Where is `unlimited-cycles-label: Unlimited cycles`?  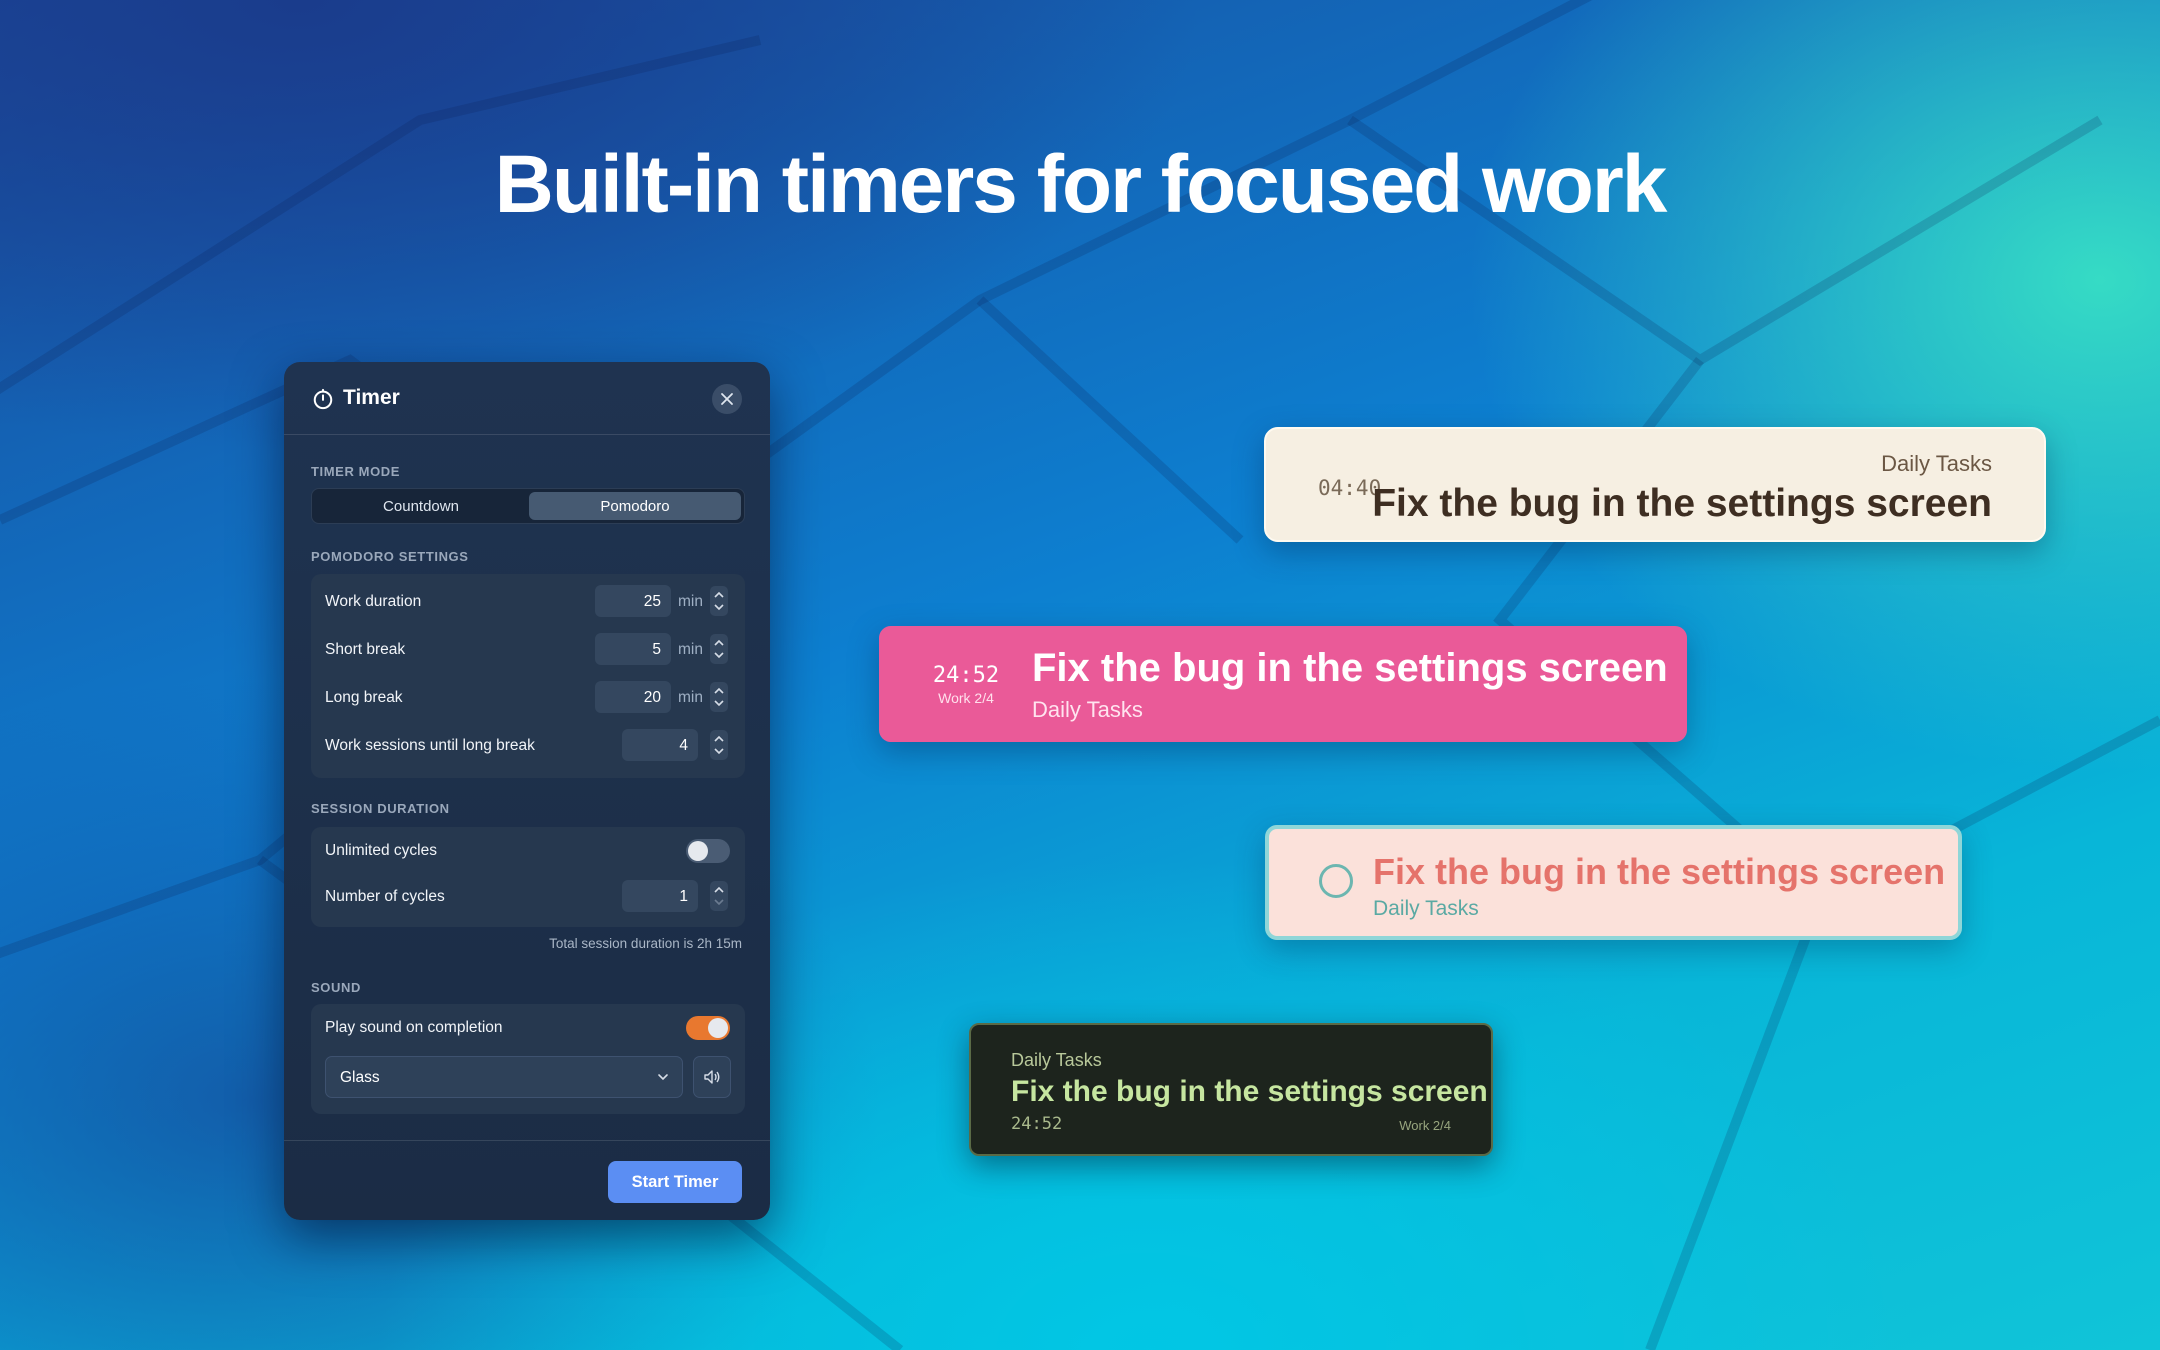 unlimited-cycles-label: Unlimited cycles is located at coordinates (381, 850).